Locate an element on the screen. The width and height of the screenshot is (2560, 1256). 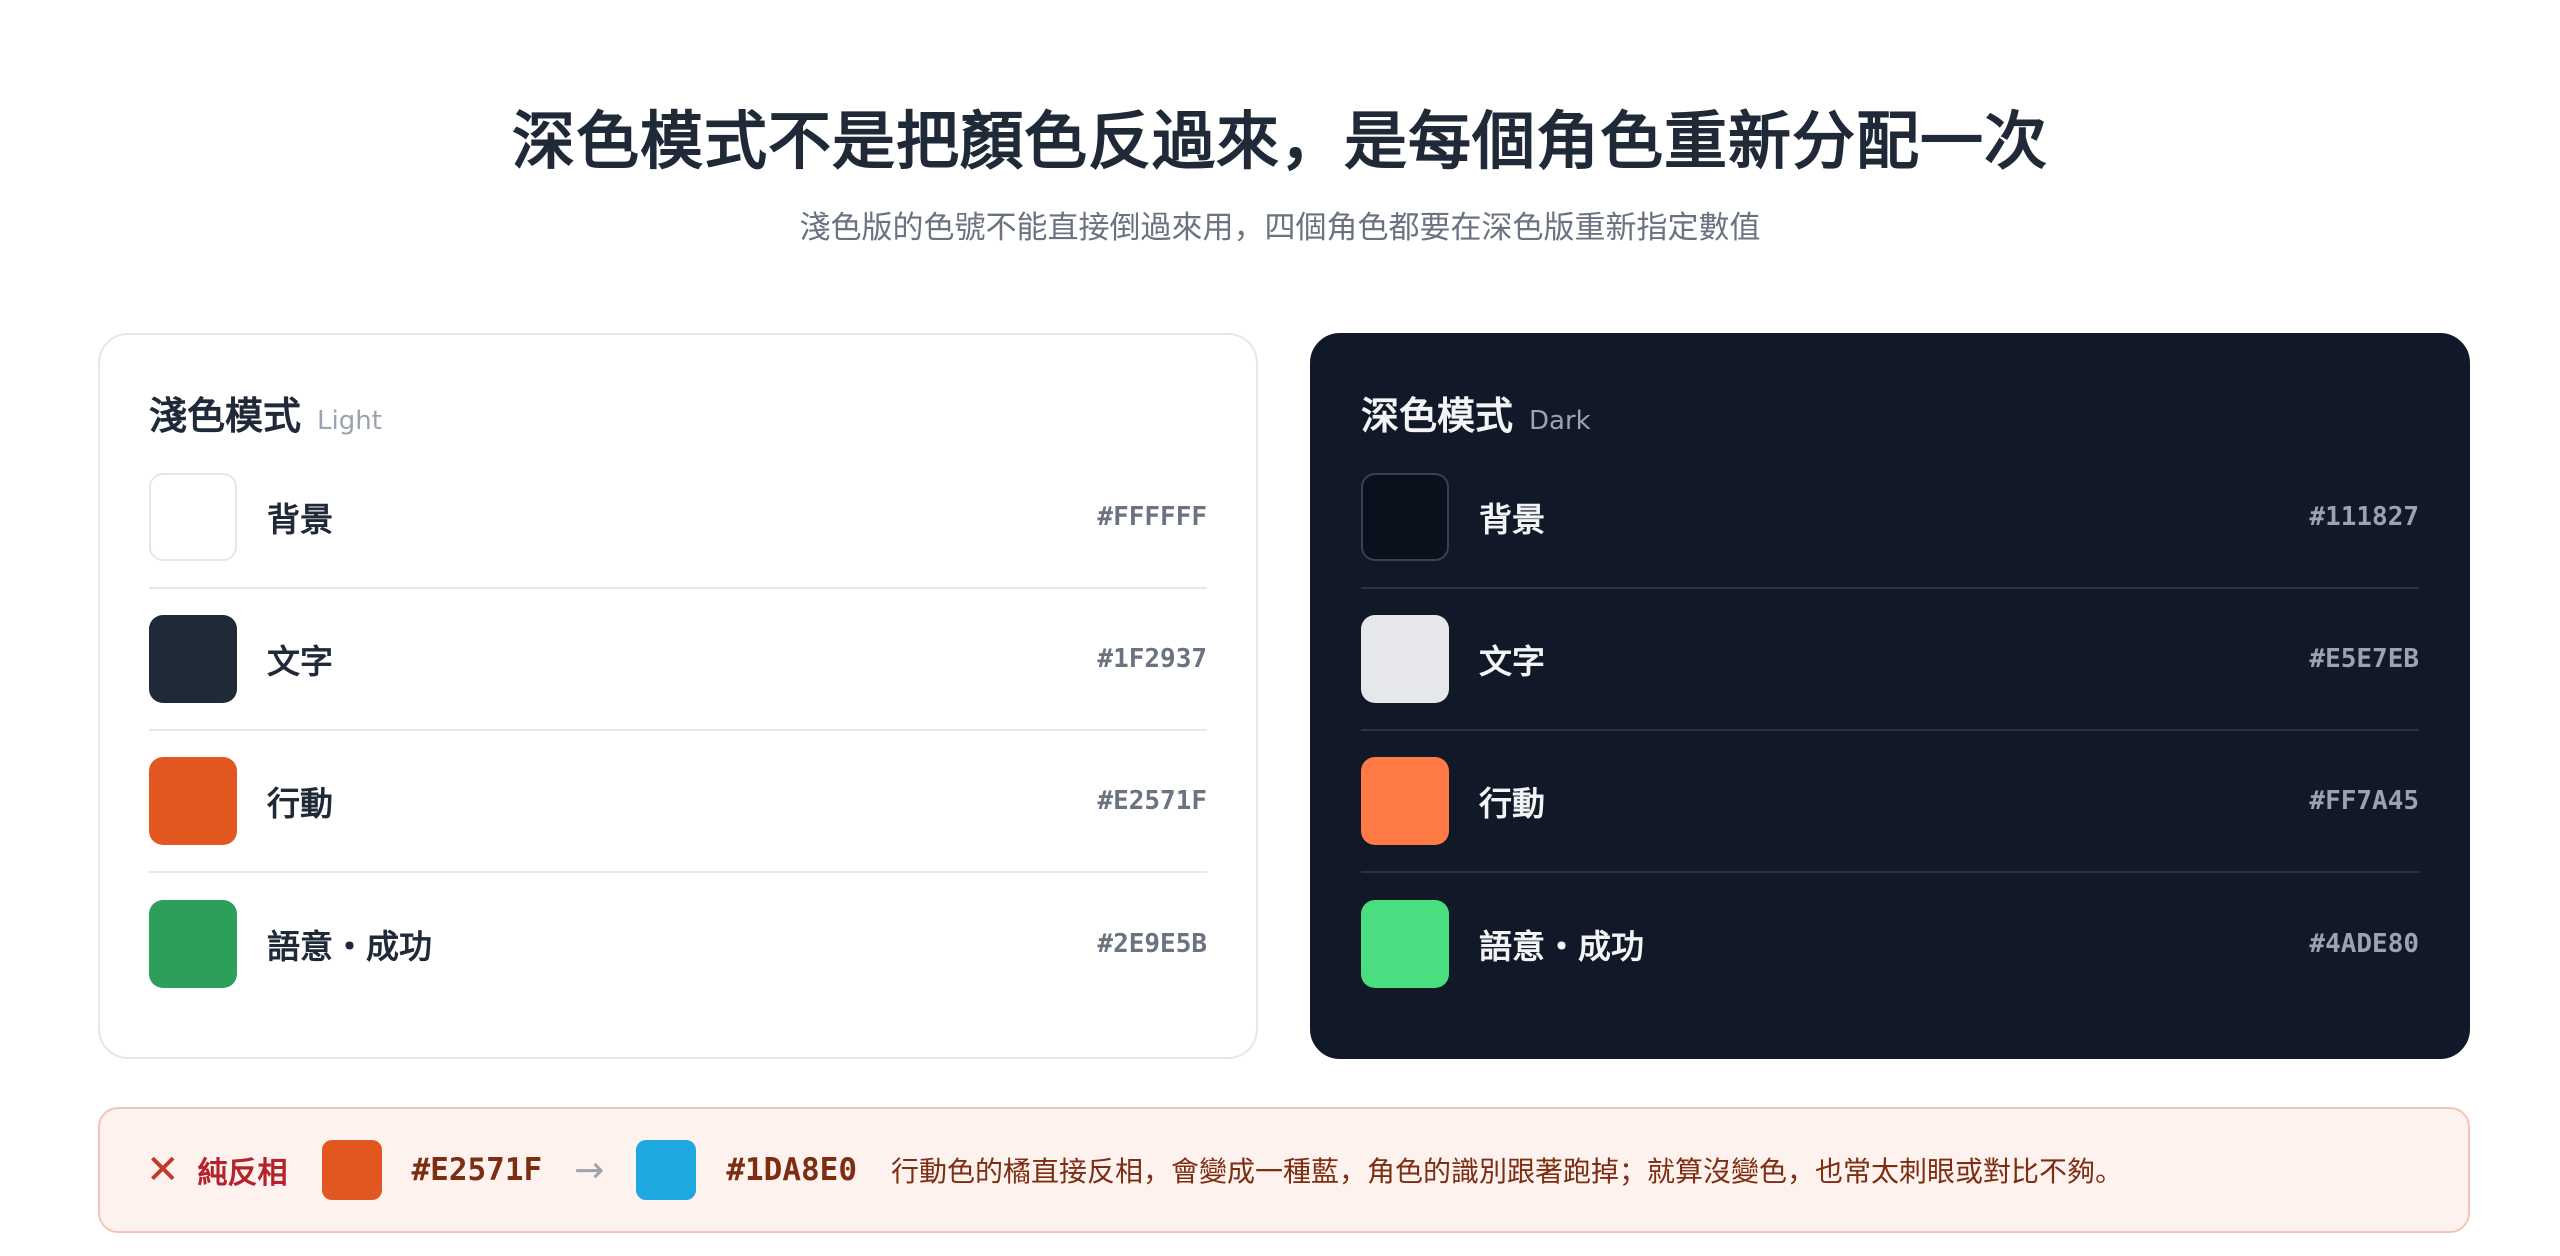
hex-value: #E5E7EB is located at coordinates (2364, 659).